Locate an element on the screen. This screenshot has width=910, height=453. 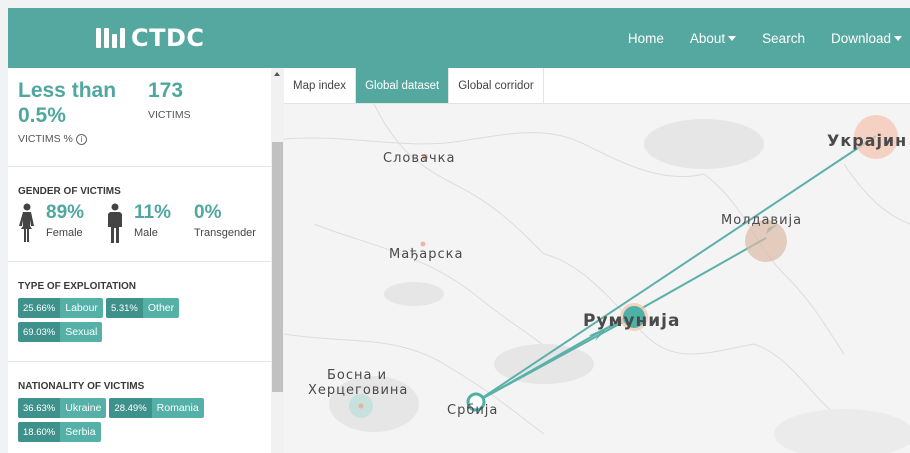
victims-percent-line1: Less than is located at coordinates (67, 90).